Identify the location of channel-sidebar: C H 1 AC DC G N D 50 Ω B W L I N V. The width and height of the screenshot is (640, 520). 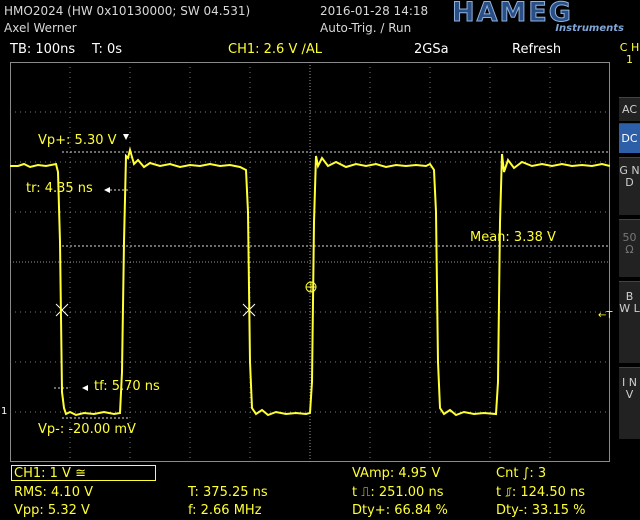
(629, 250).